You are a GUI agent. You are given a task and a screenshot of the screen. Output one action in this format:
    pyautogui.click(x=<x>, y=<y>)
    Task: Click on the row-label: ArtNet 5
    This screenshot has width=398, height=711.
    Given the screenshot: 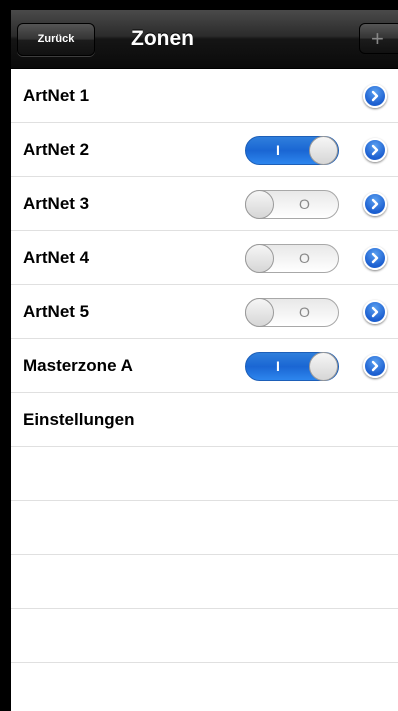 What is the action you would take?
    pyautogui.click(x=56, y=311)
    